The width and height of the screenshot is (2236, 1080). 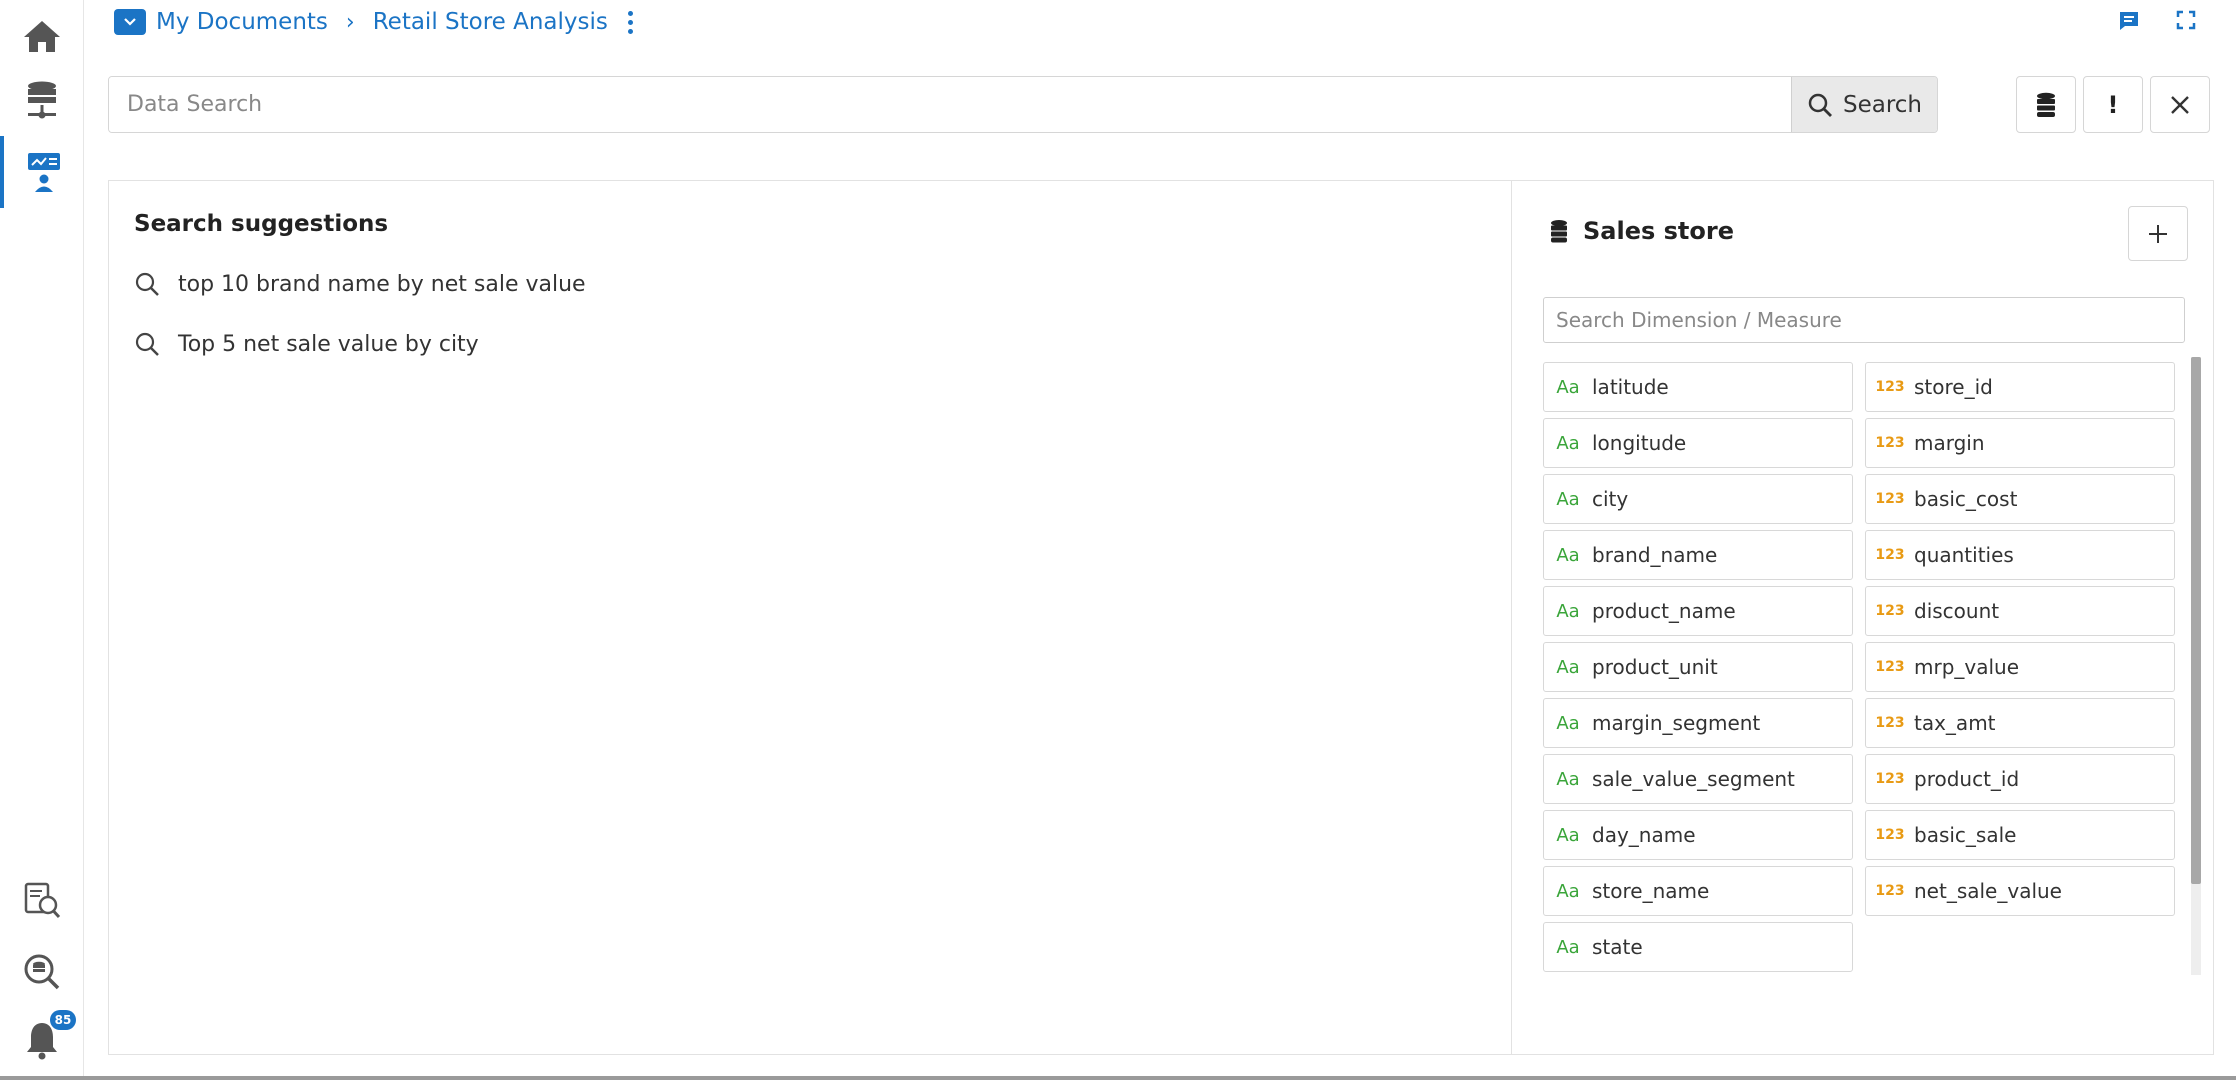 I want to click on suggestions-title: Search suggestions, so click(x=261, y=224).